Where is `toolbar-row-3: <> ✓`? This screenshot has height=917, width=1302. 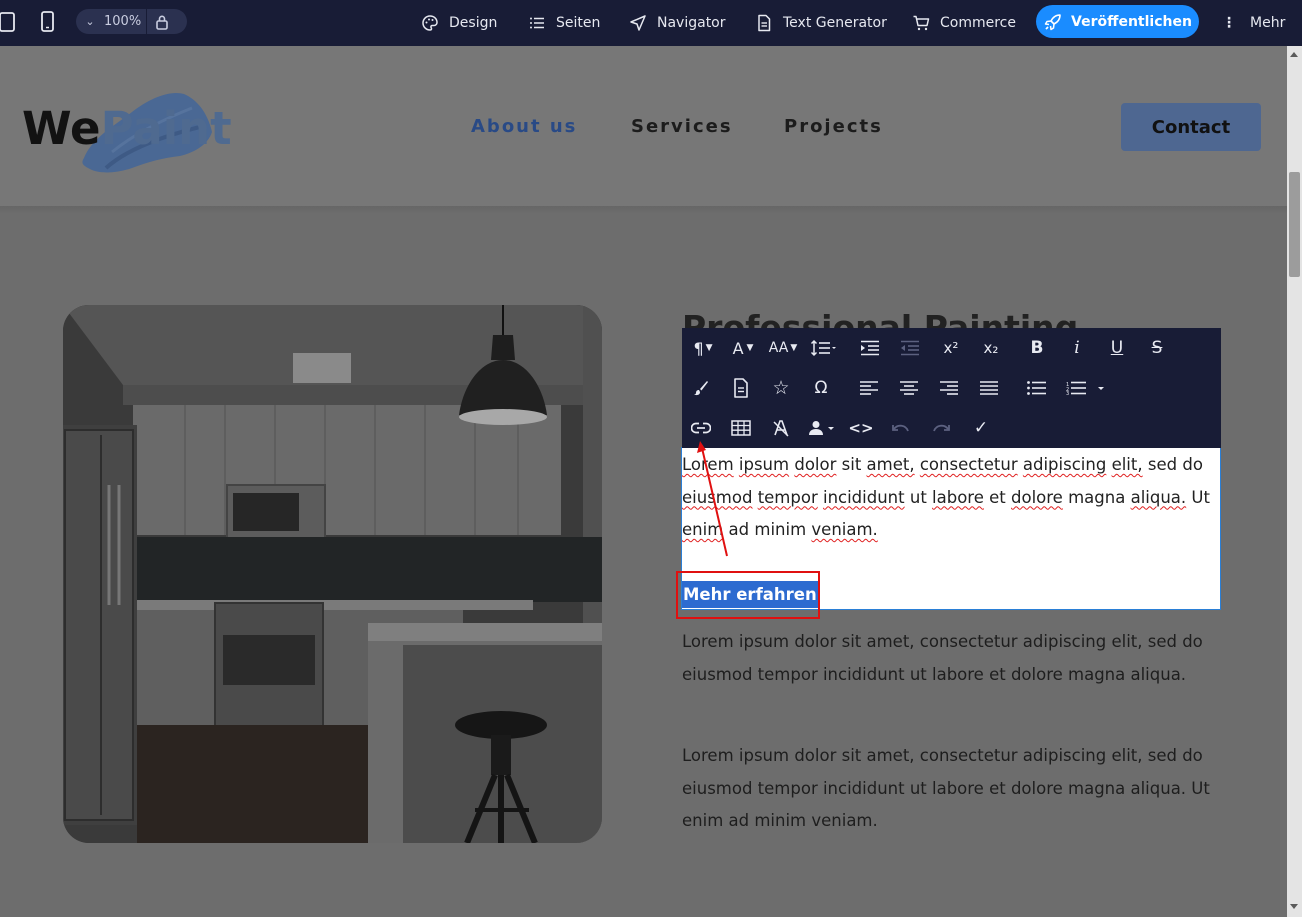
toolbar-row-3: <> ✓ is located at coordinates (951, 428).